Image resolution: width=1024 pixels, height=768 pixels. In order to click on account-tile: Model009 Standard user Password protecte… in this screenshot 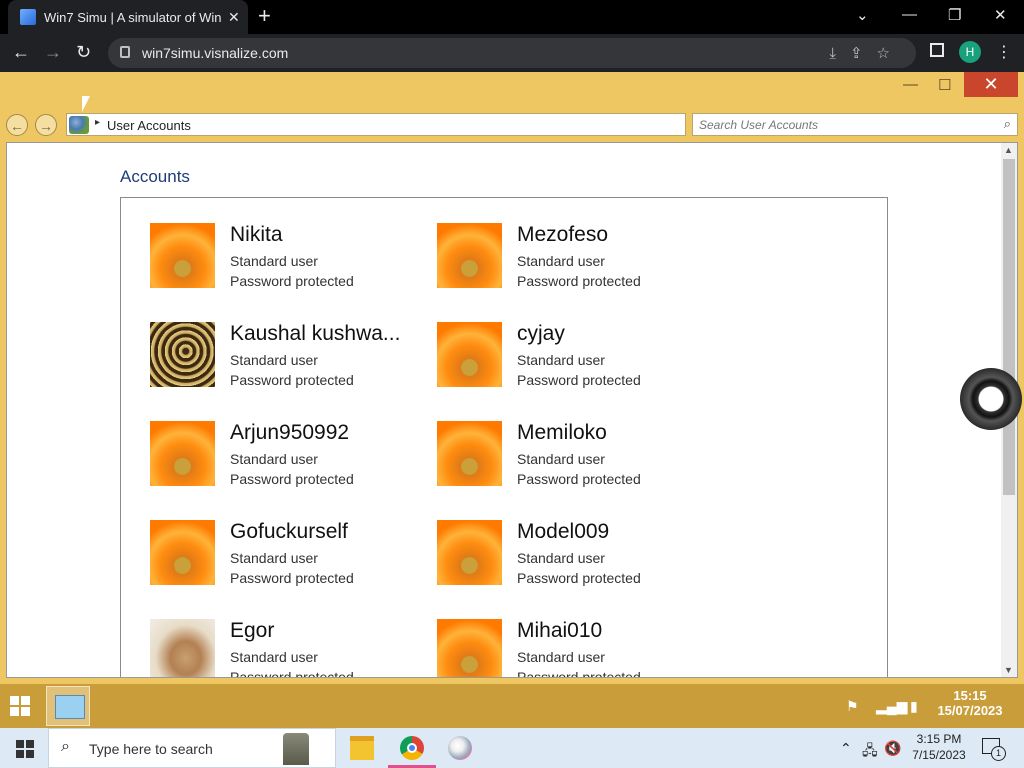, I will do `click(572, 555)`.